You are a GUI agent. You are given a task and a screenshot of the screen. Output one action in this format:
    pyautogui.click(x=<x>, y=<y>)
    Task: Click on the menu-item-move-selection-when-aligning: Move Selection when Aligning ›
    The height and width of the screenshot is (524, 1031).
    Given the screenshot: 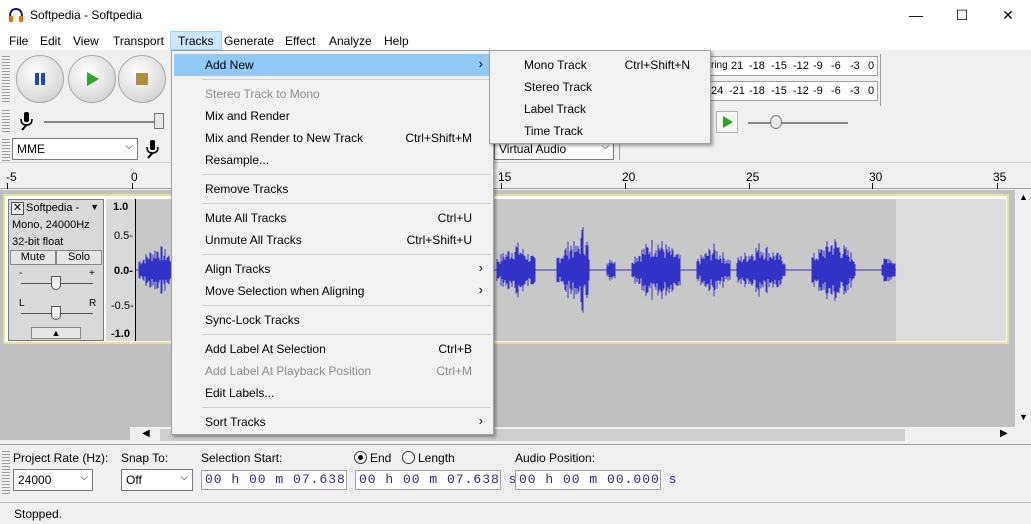 What is the action you would take?
    pyautogui.click(x=332, y=291)
    